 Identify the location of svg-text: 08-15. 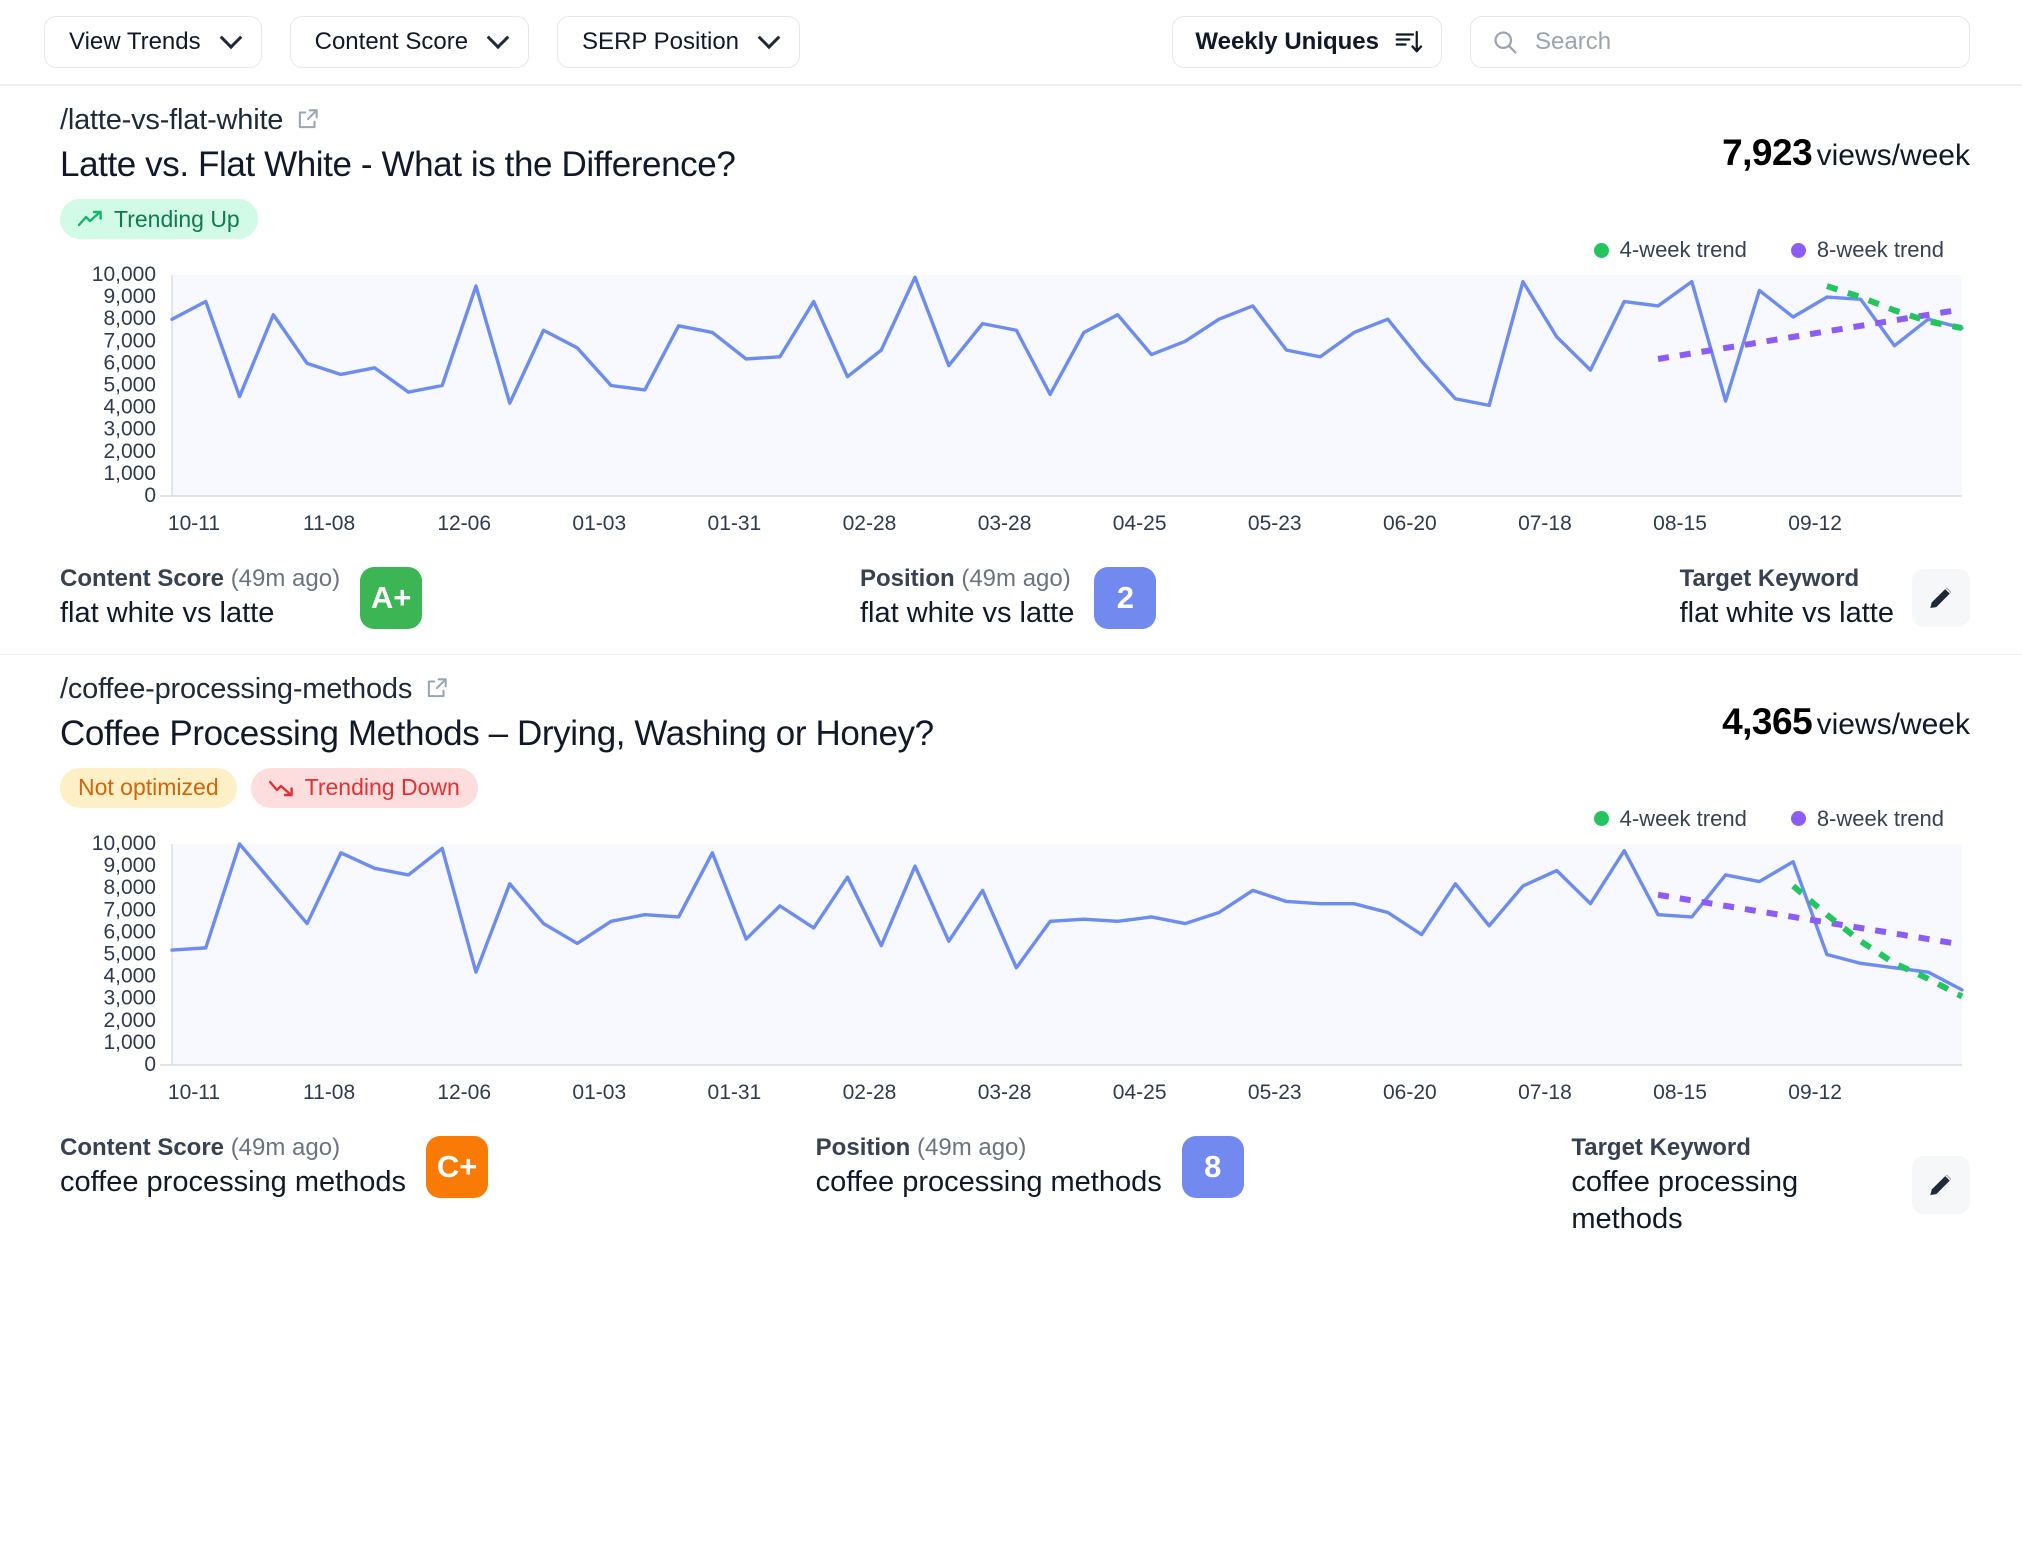
(1680, 1092).